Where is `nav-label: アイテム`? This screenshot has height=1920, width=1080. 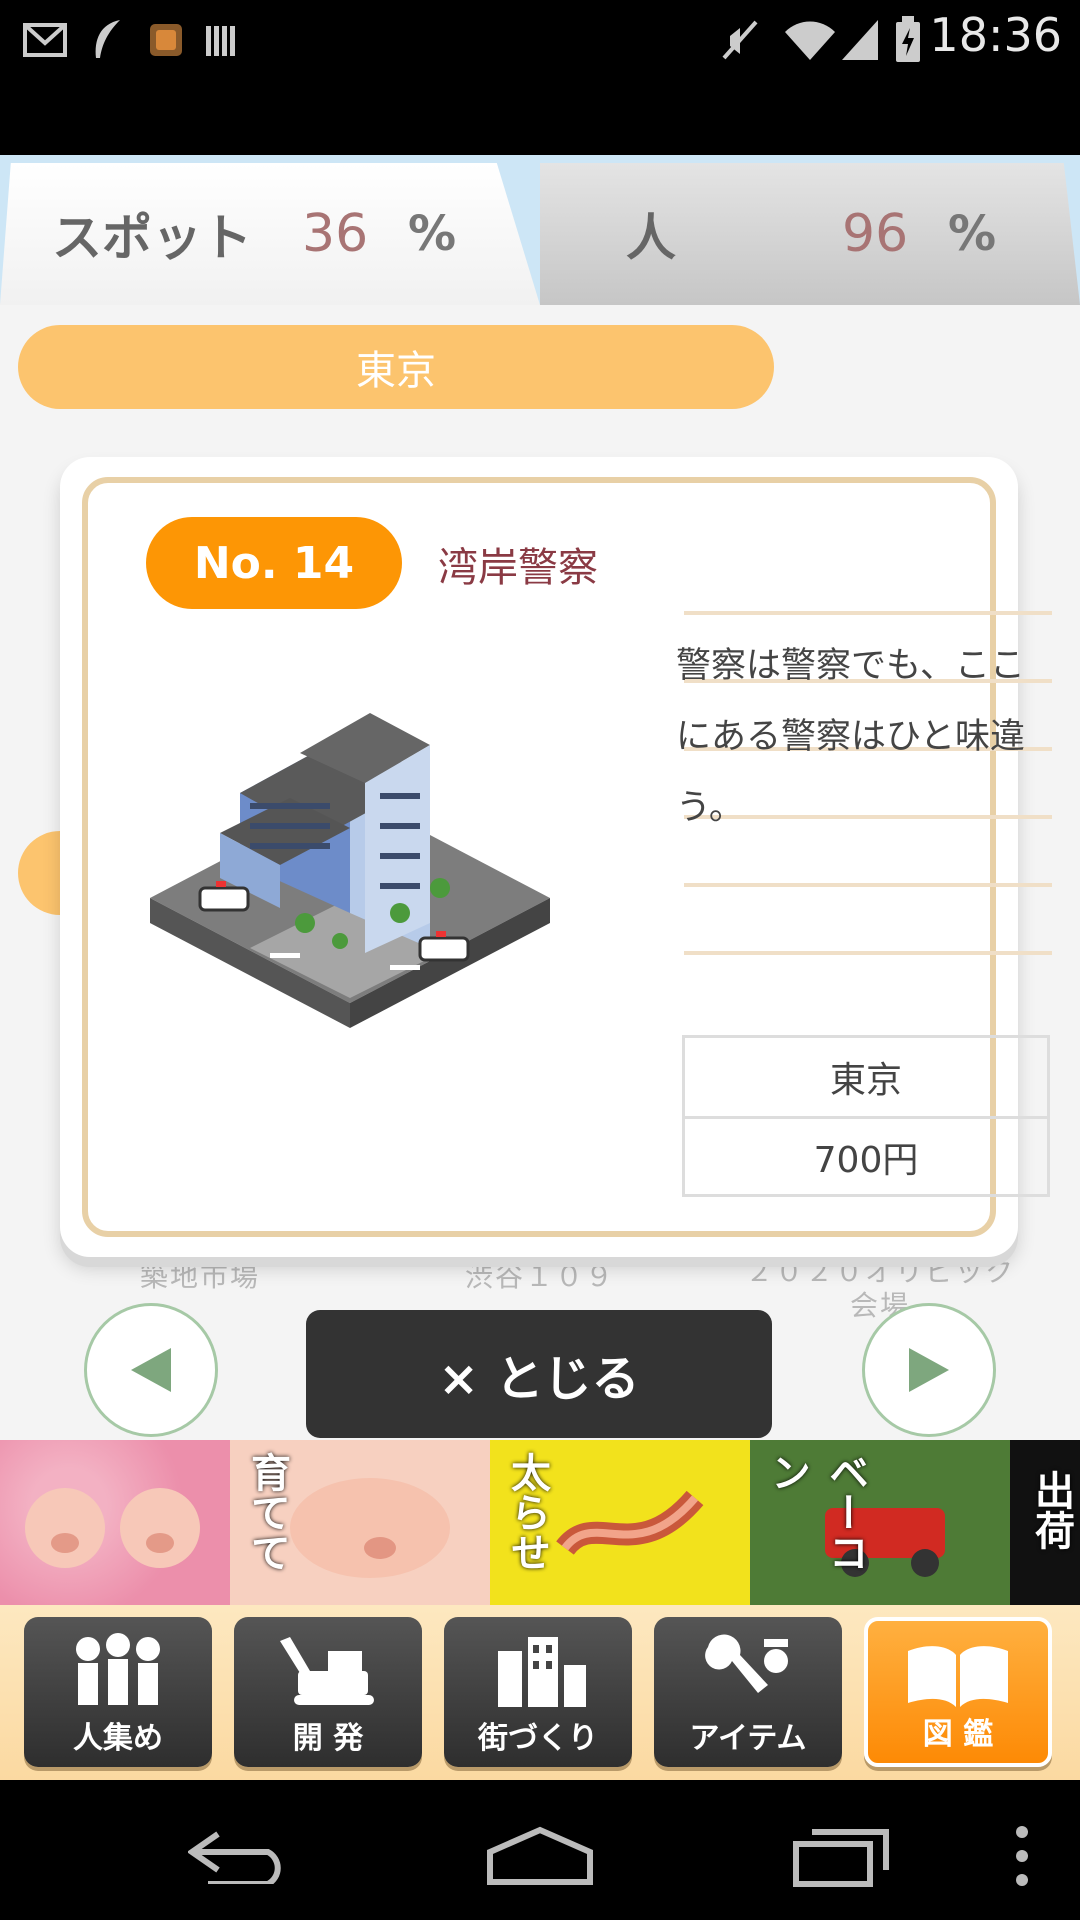
nav-label: アイテム is located at coordinates (748, 1738).